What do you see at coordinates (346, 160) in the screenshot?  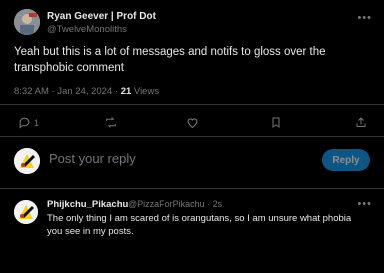 I see `reply-button: Reply` at bounding box center [346, 160].